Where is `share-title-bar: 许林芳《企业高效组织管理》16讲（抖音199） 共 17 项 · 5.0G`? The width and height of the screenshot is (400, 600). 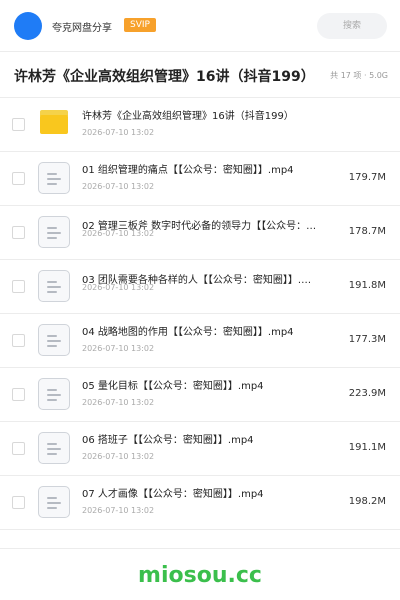 share-title-bar: 许林芳《企业高效组织管理》16讲（抖音199） 共 17 项 · 5.0G is located at coordinates (200, 75).